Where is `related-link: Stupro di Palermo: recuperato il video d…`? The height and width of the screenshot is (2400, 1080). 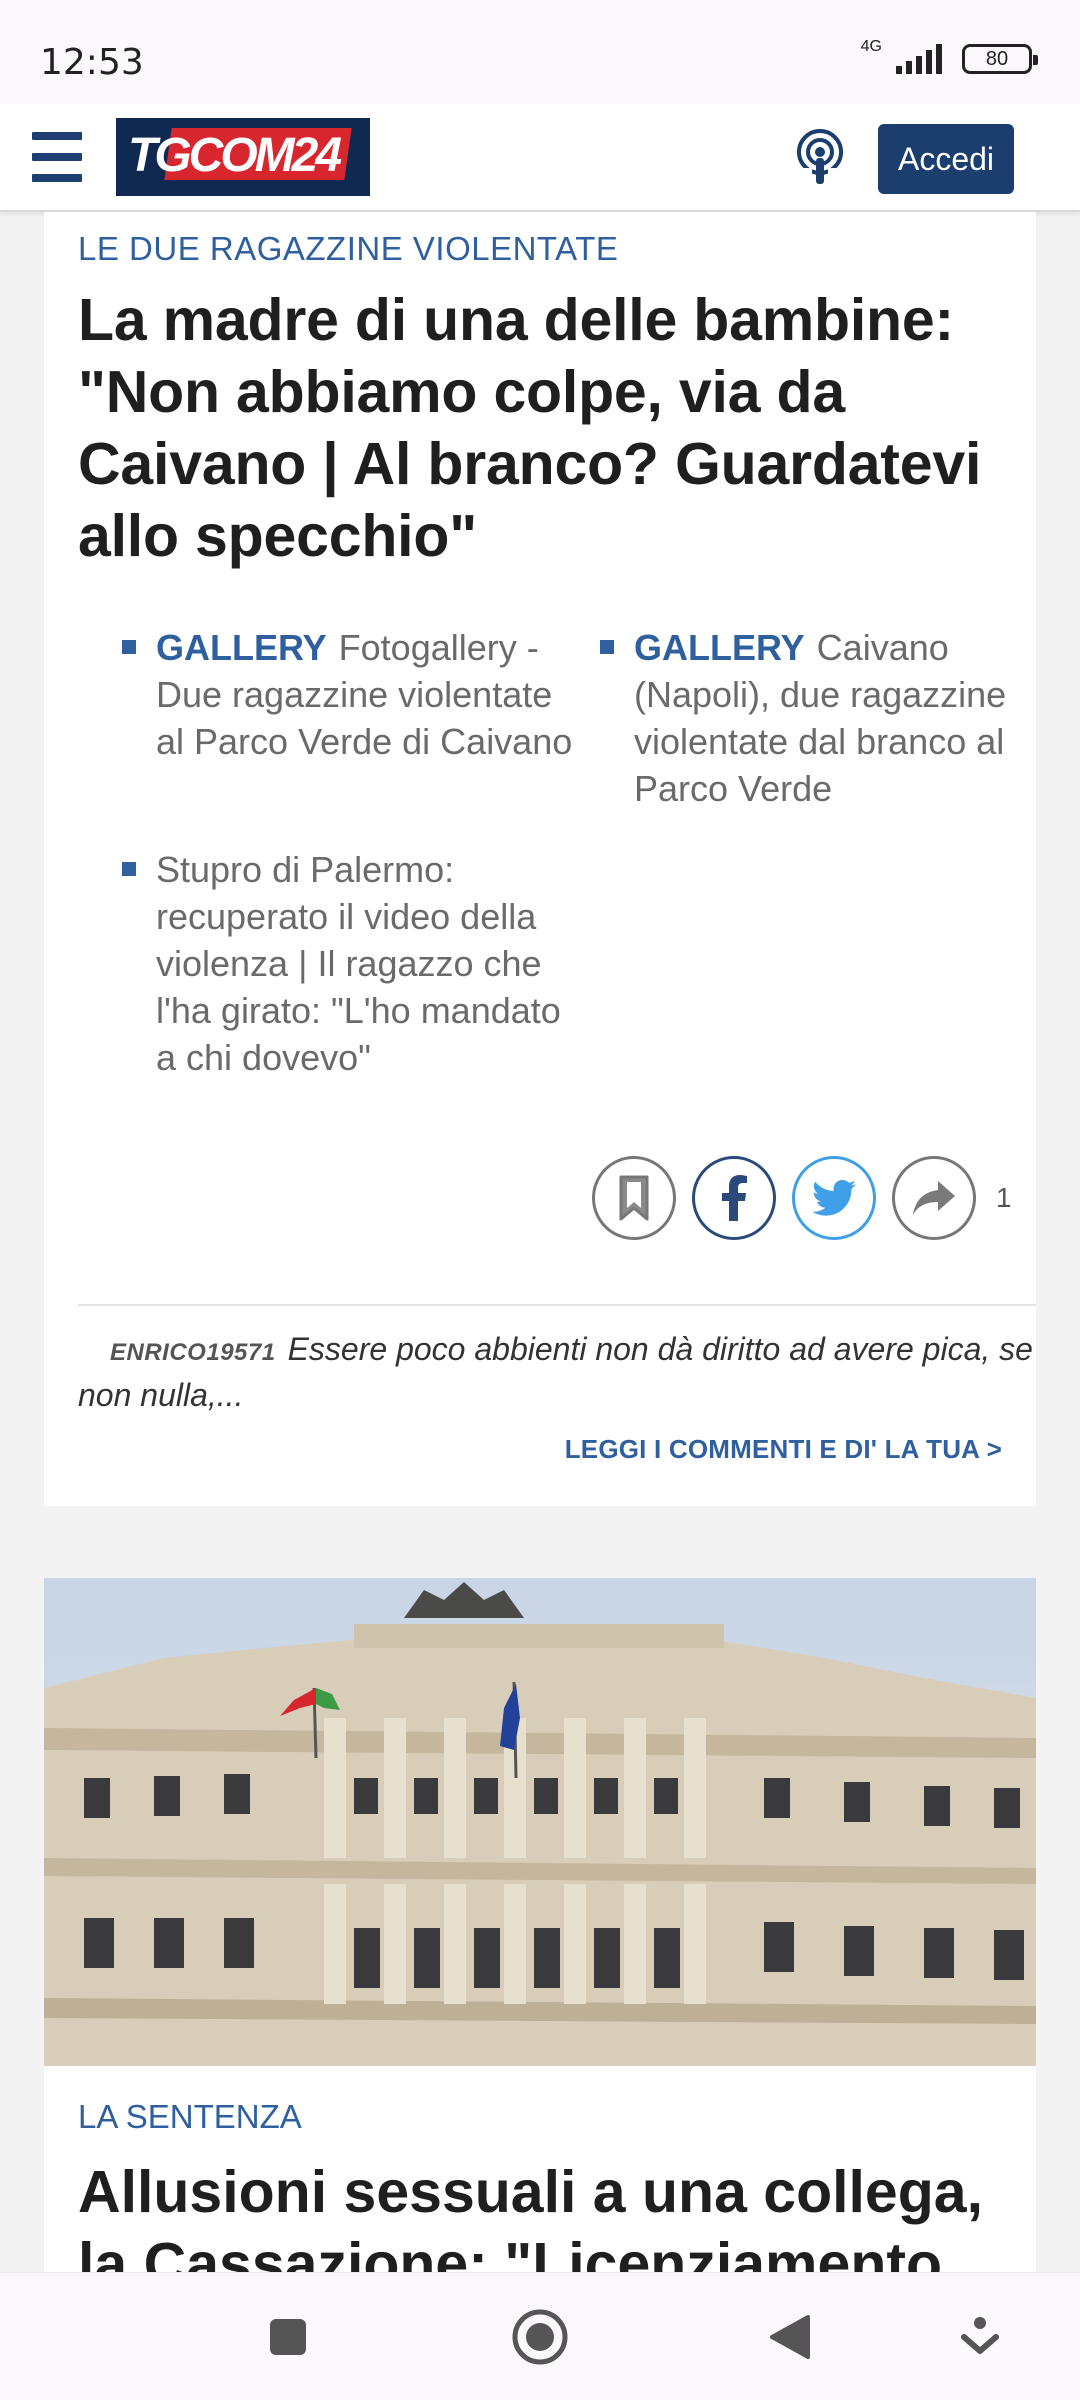
related-link: Stupro di Palermo: recuperato il video d… is located at coordinates (349, 963).